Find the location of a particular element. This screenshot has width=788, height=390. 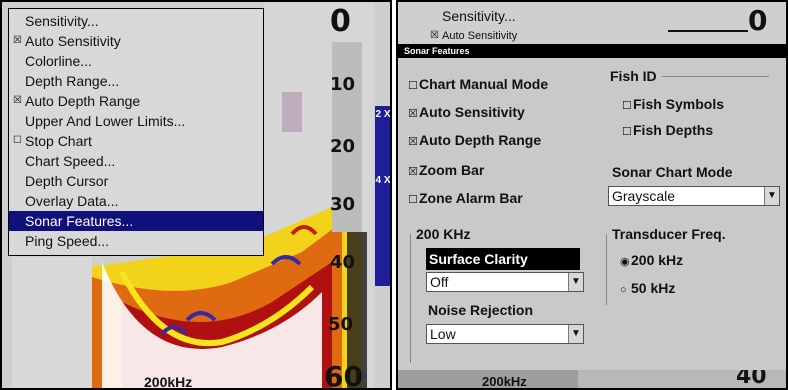

depth-label-20: 20 is located at coordinates (343, 146).